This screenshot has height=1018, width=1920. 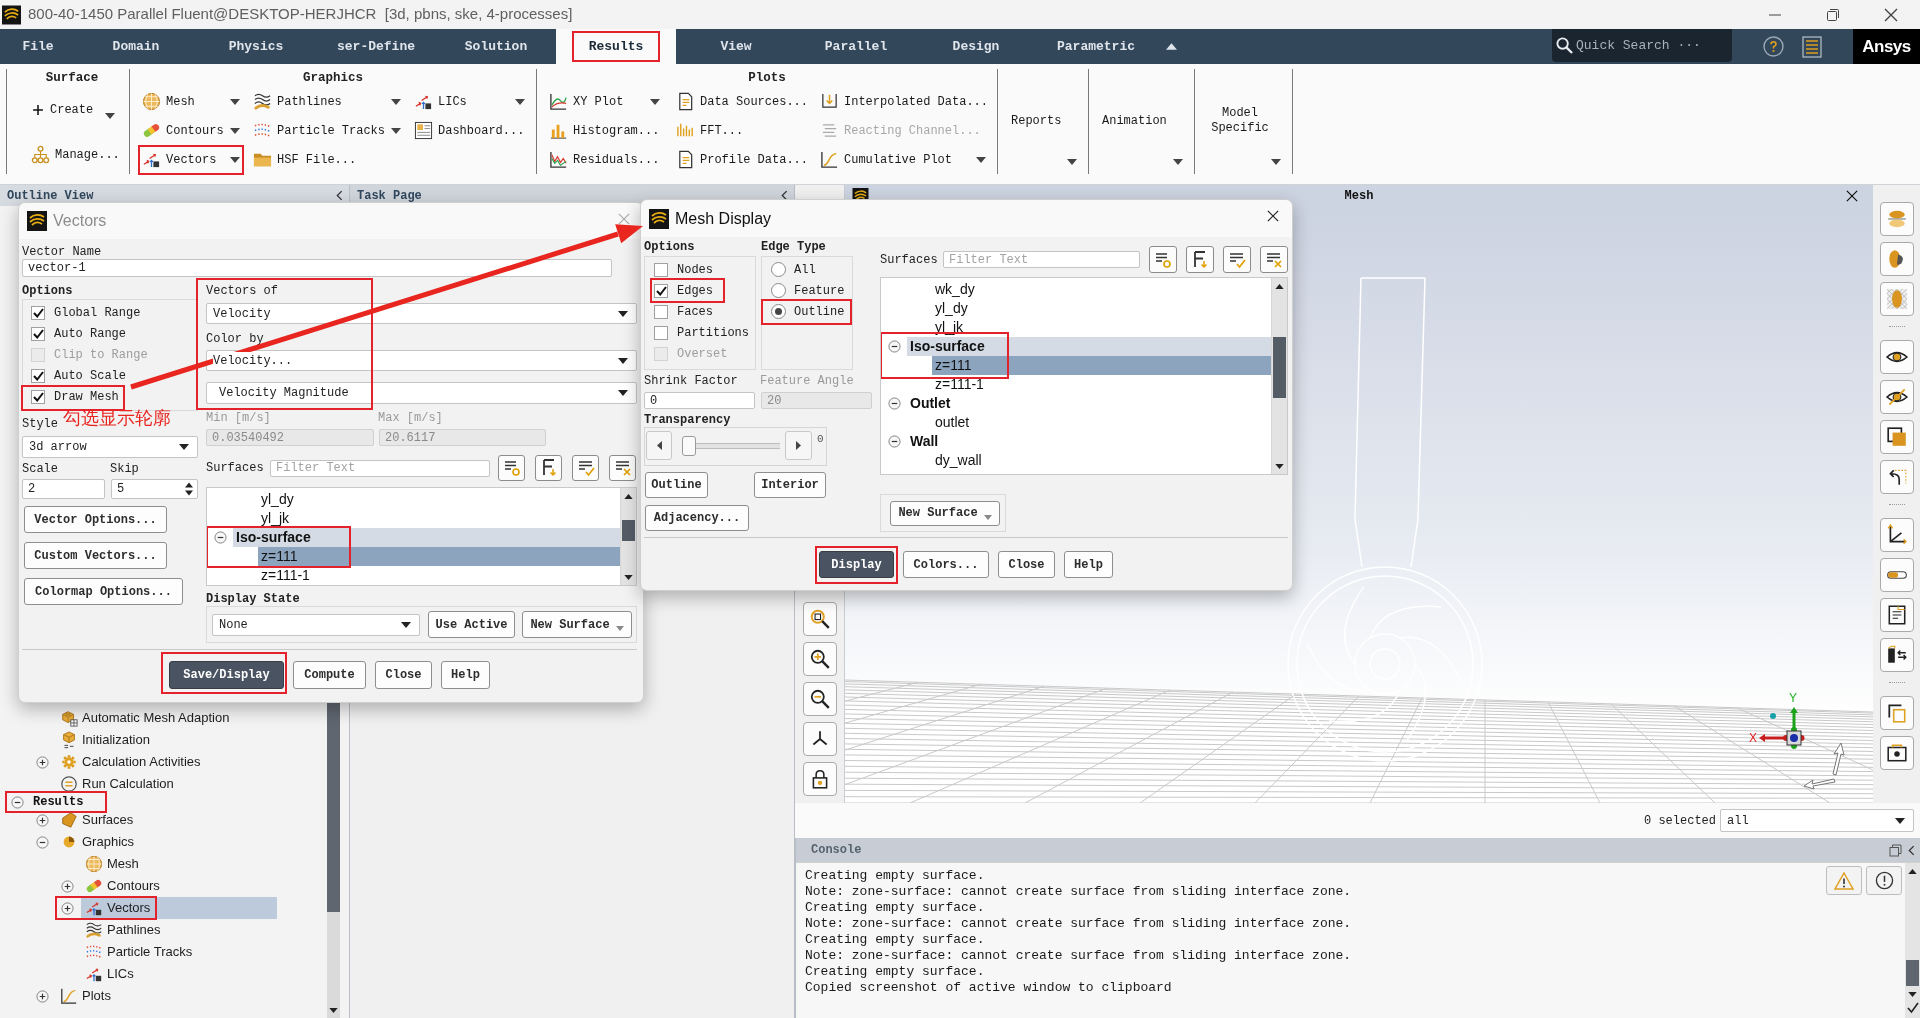 What do you see at coordinates (798, 445) in the screenshot?
I see `slider-right-button` at bounding box center [798, 445].